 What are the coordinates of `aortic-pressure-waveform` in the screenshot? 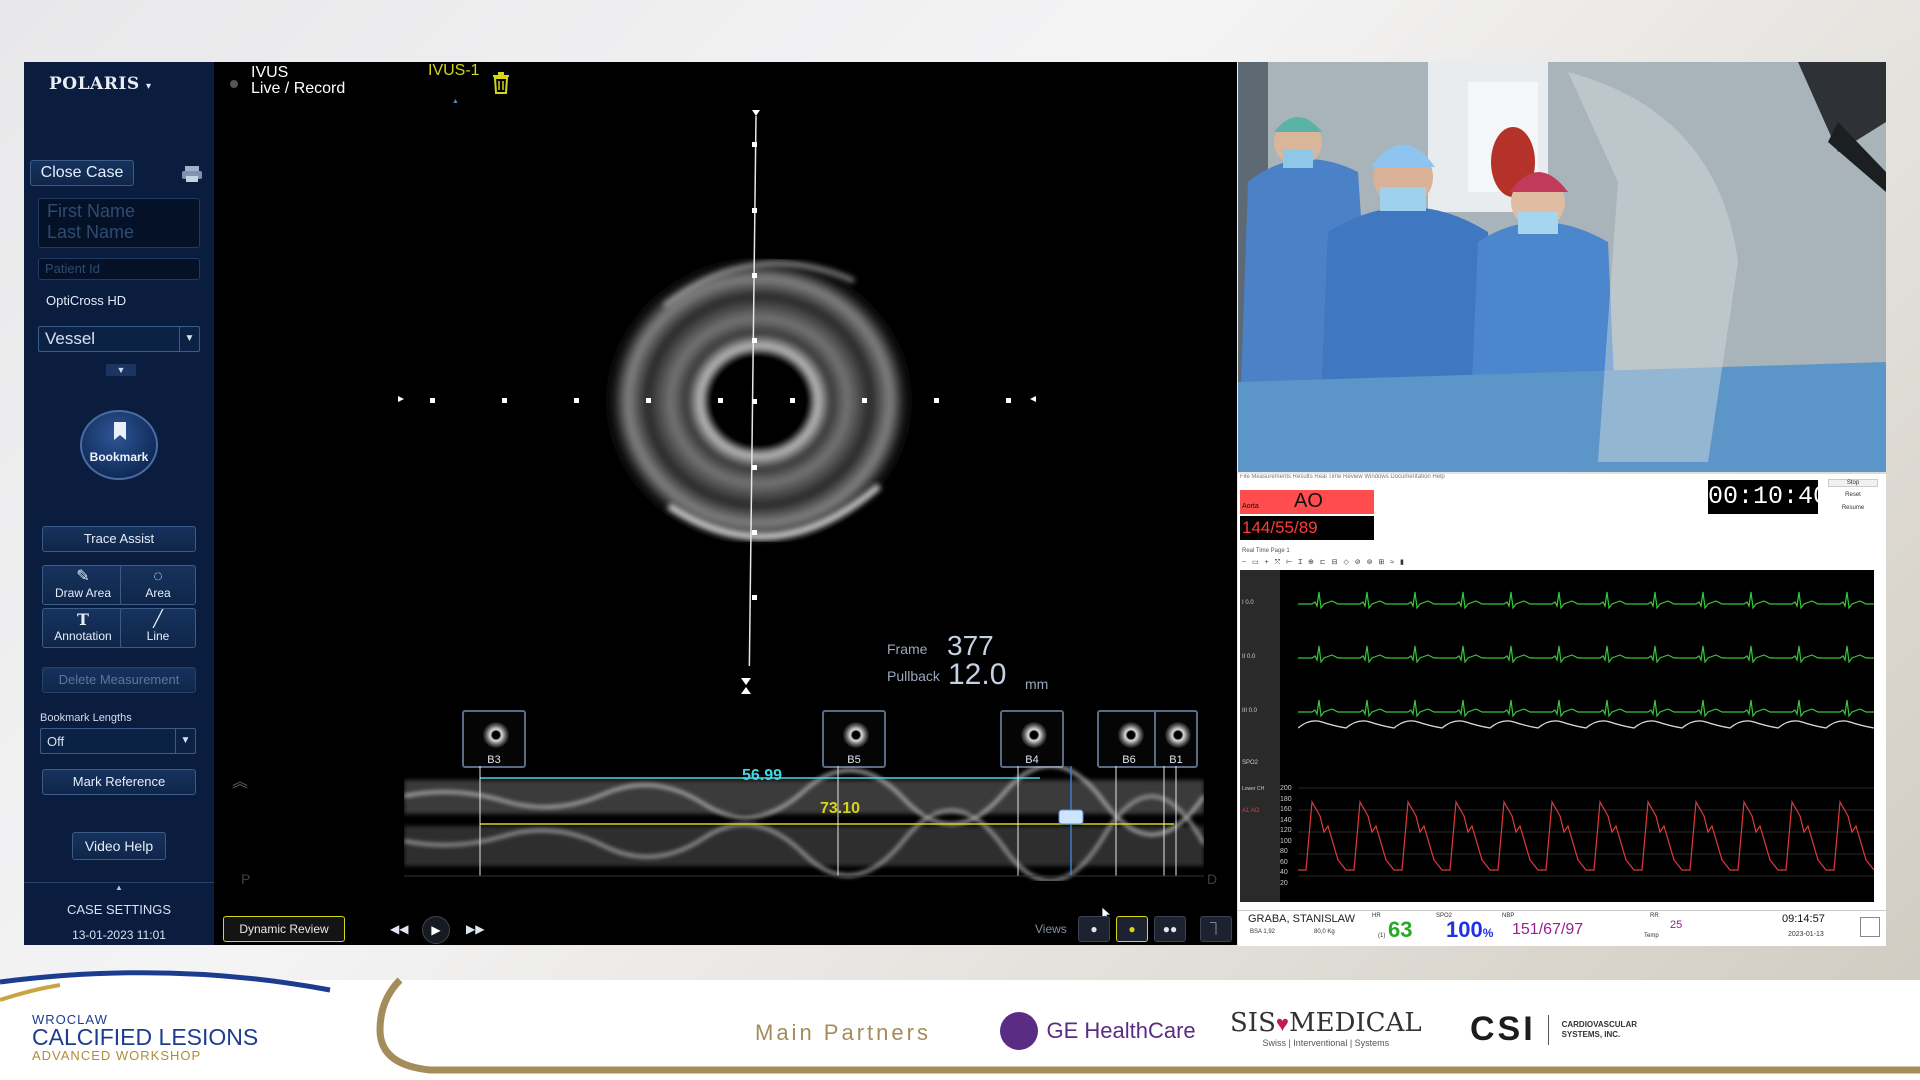 It's located at (1586, 835).